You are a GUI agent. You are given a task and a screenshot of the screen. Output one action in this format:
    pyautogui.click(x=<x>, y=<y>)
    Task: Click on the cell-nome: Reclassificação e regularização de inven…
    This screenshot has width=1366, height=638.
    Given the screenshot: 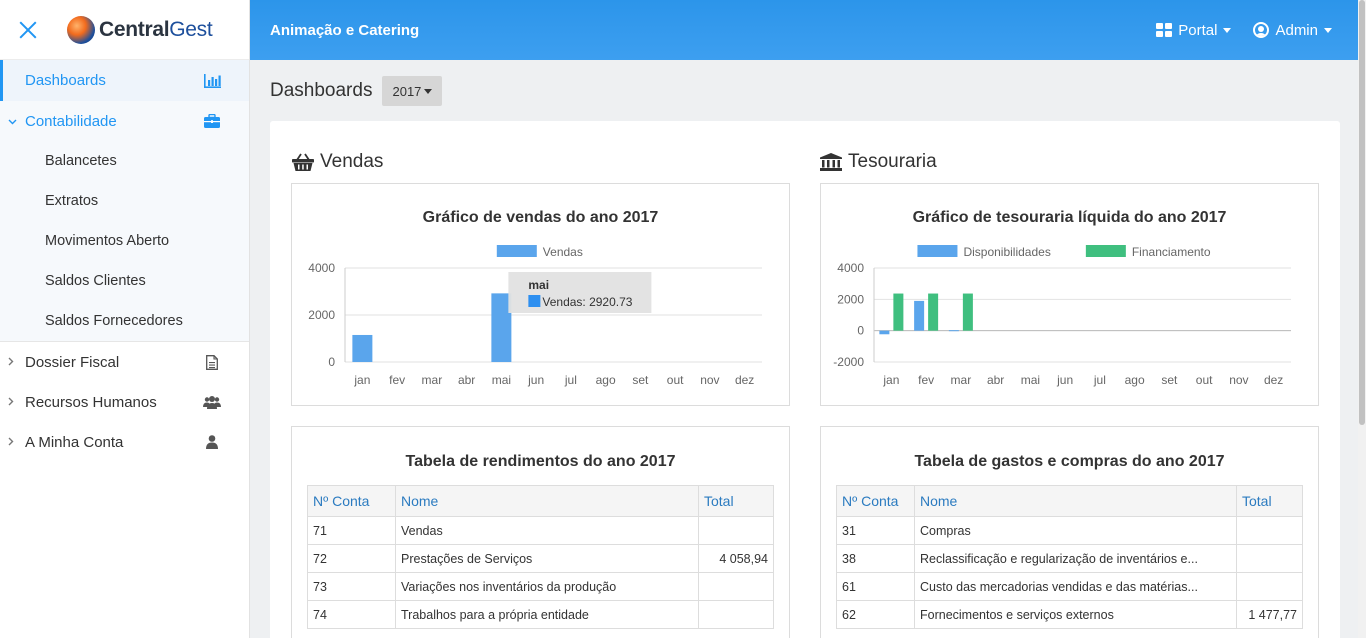 What is the action you would take?
    pyautogui.click(x=1075, y=558)
    